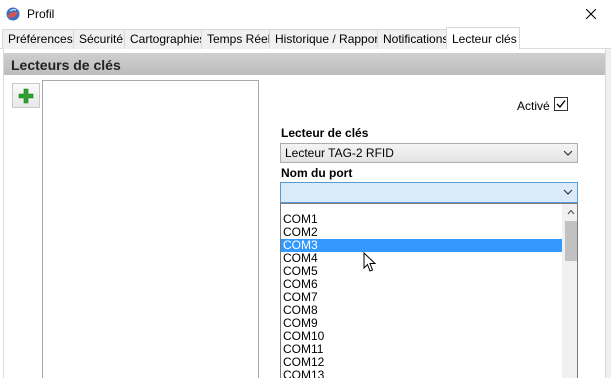 The width and height of the screenshot is (611, 378). Describe the element at coordinates (533, 106) in the screenshot. I see `active-label: Activé` at that location.